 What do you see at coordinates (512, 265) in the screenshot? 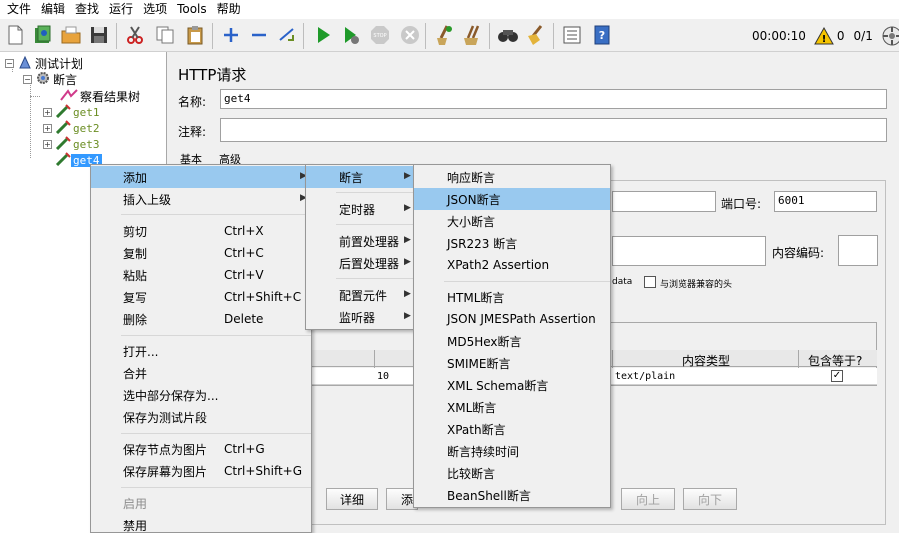
I see `assertion-xpath2: XPath2 Assertion` at bounding box center [512, 265].